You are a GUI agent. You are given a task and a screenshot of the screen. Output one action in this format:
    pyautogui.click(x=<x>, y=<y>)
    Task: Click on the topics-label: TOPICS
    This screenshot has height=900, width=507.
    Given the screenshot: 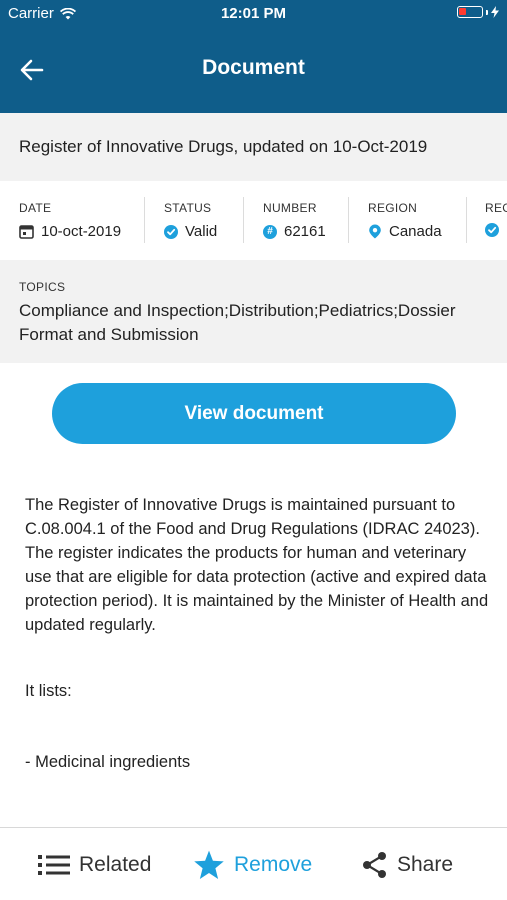 What is the action you would take?
    pyautogui.click(x=42, y=287)
    